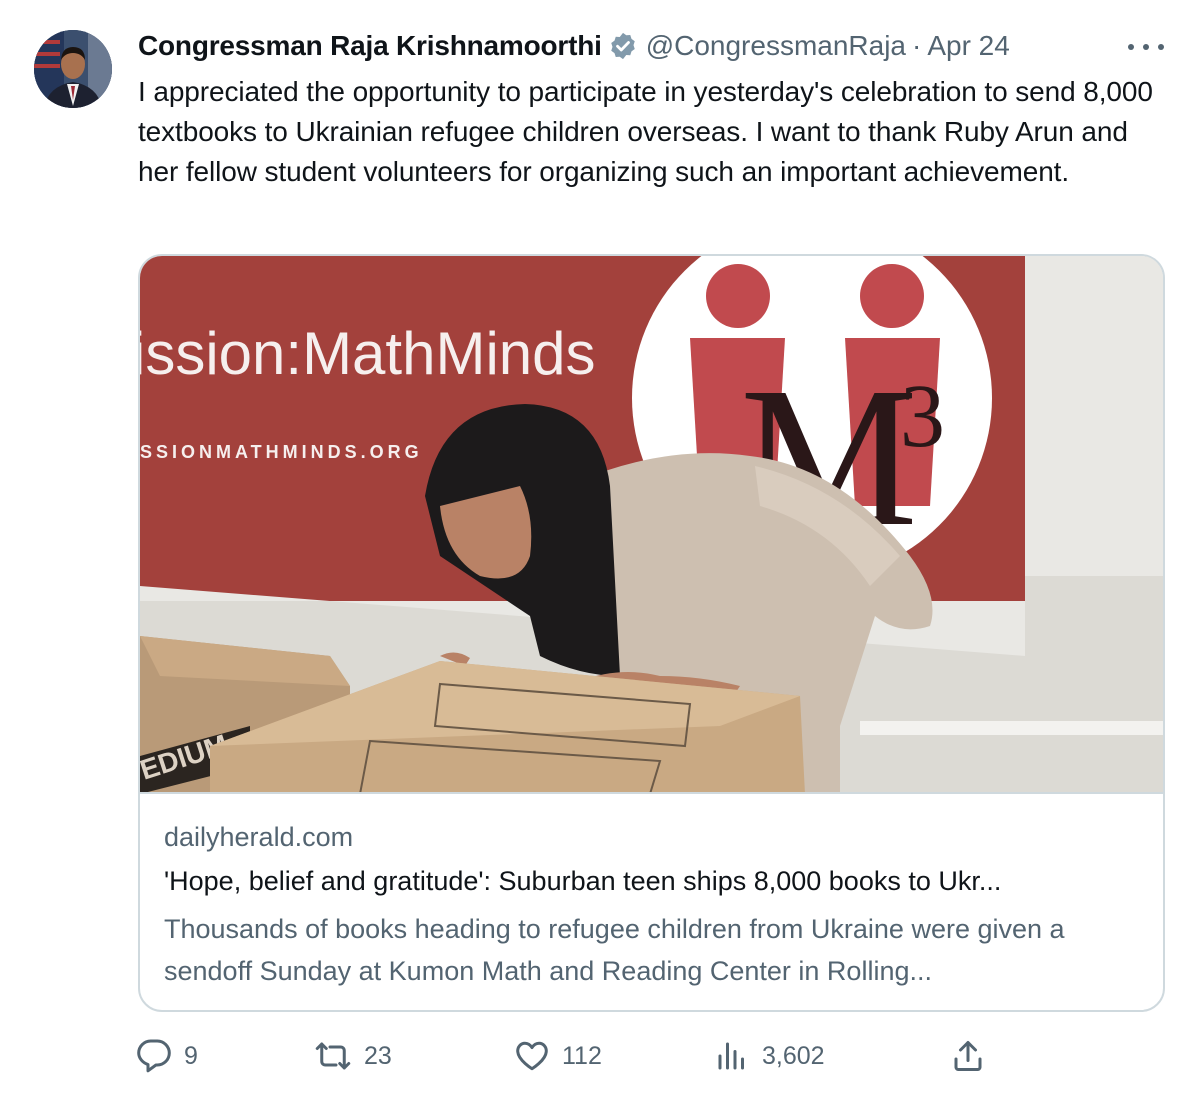 Image resolution: width=1200 pixels, height=1104 pixels. Describe the element at coordinates (968, 46) in the screenshot. I see `tweet-date: Apr 24` at that location.